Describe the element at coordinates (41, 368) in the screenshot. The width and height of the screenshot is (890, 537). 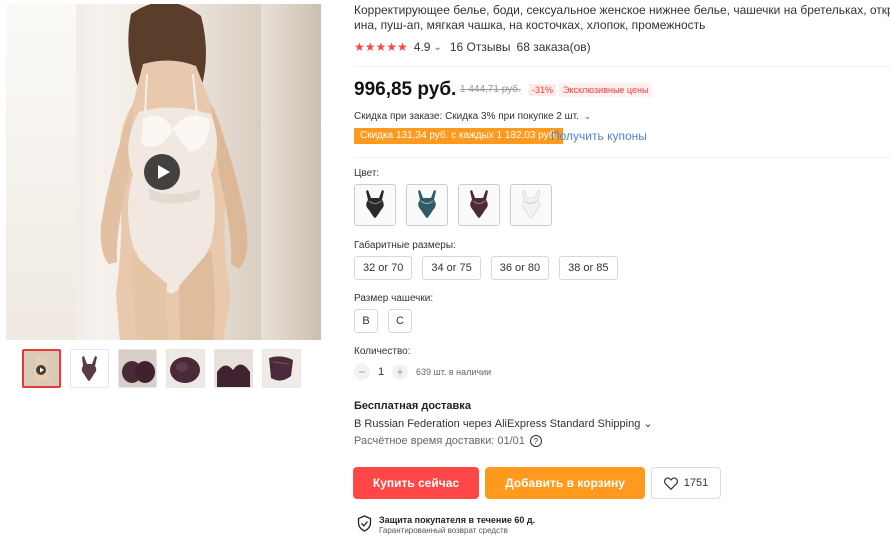
I see `thumbnail-video` at that location.